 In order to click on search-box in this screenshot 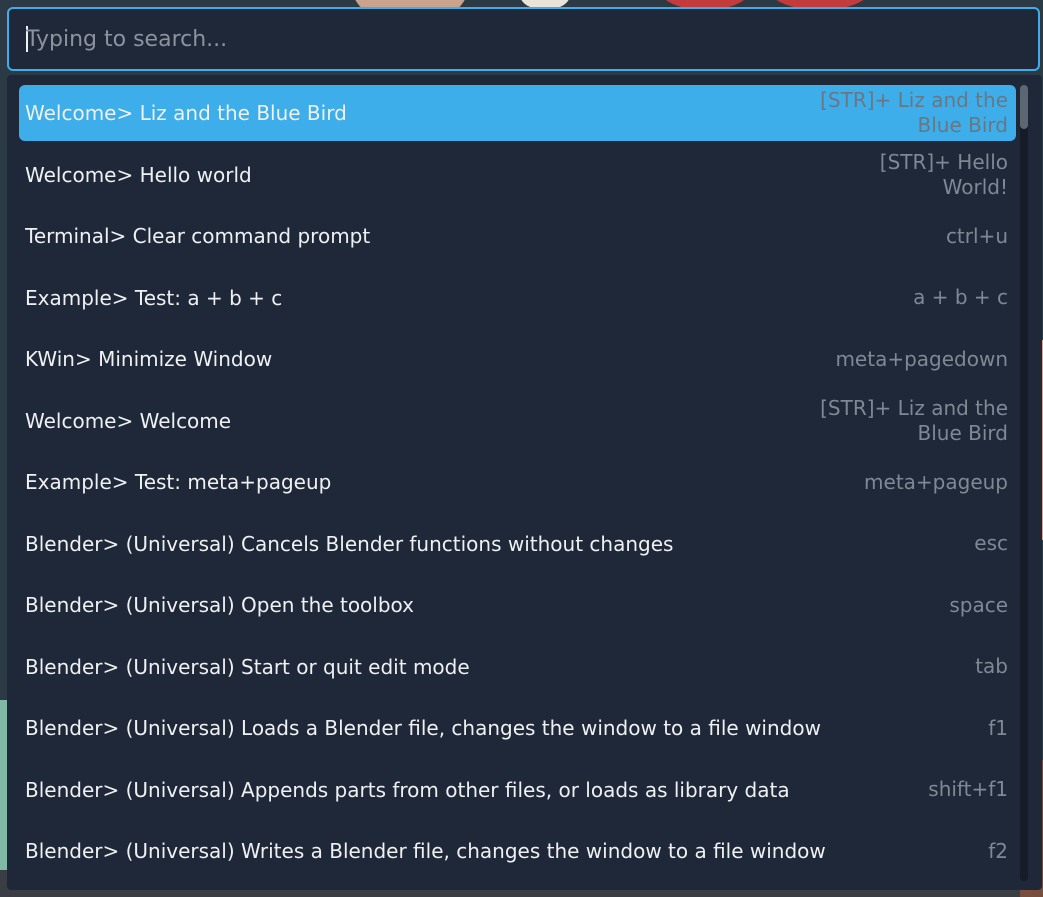, I will do `click(523, 39)`.